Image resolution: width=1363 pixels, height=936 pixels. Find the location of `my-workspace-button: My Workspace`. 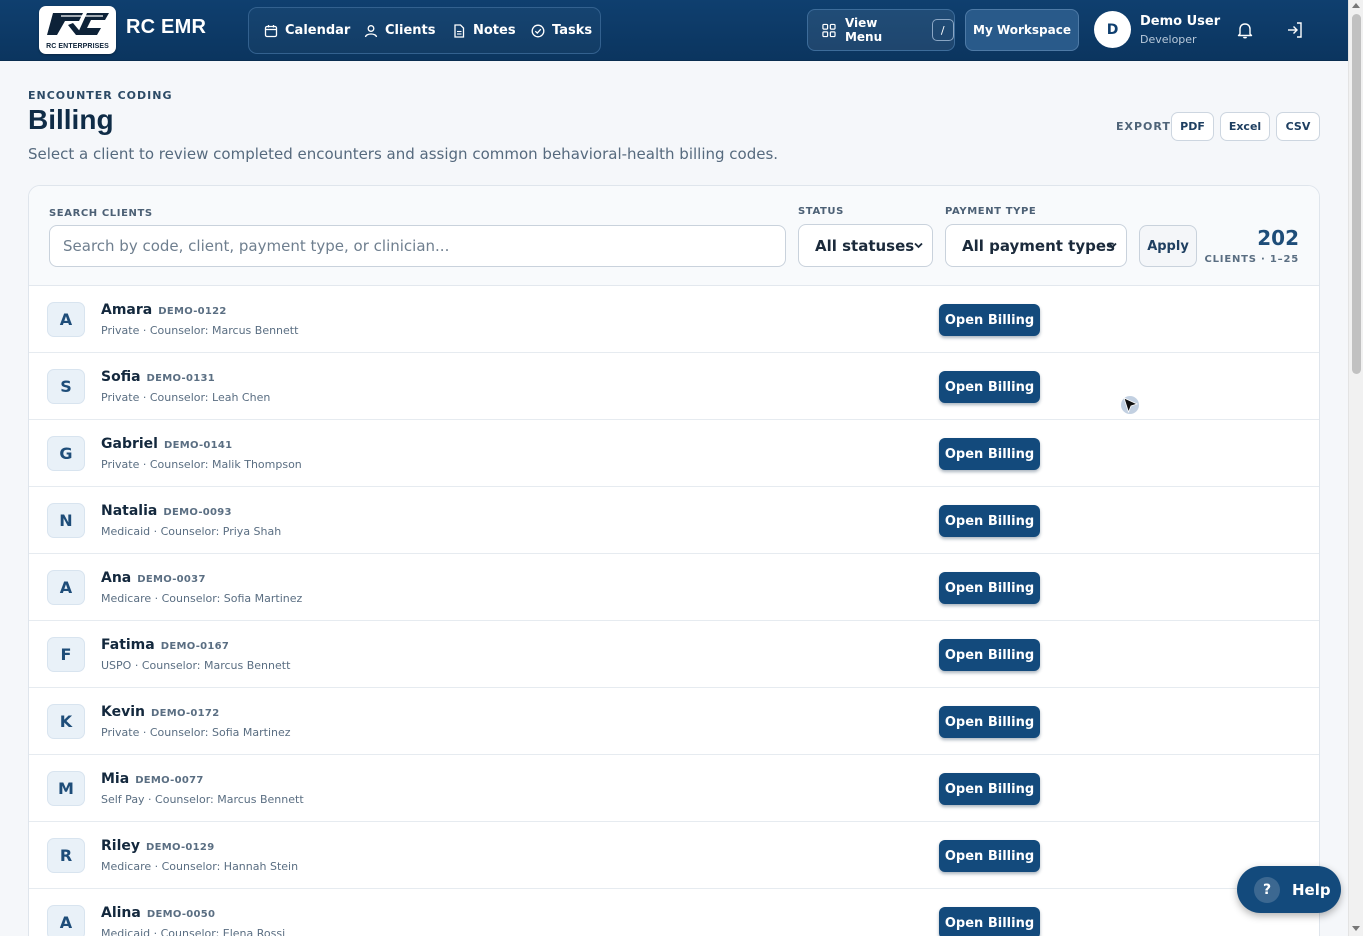

my-workspace-button: My Workspace is located at coordinates (1022, 30).